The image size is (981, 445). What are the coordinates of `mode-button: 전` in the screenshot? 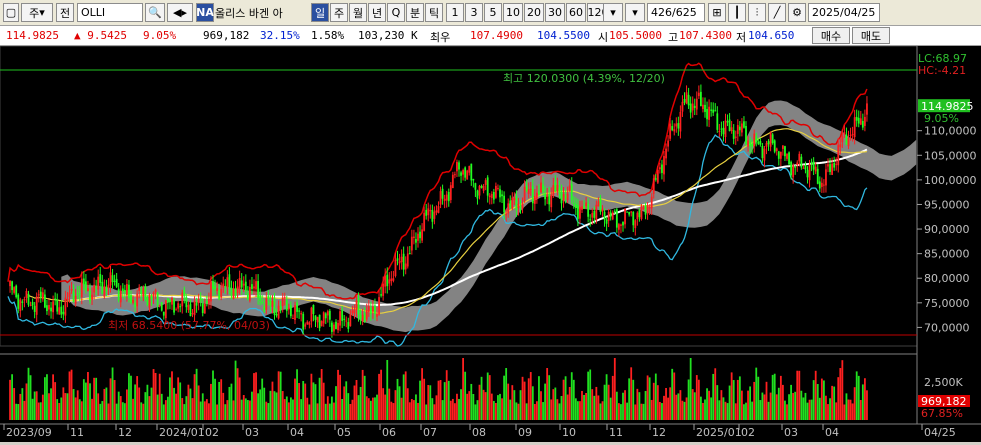 It's located at (65, 12).